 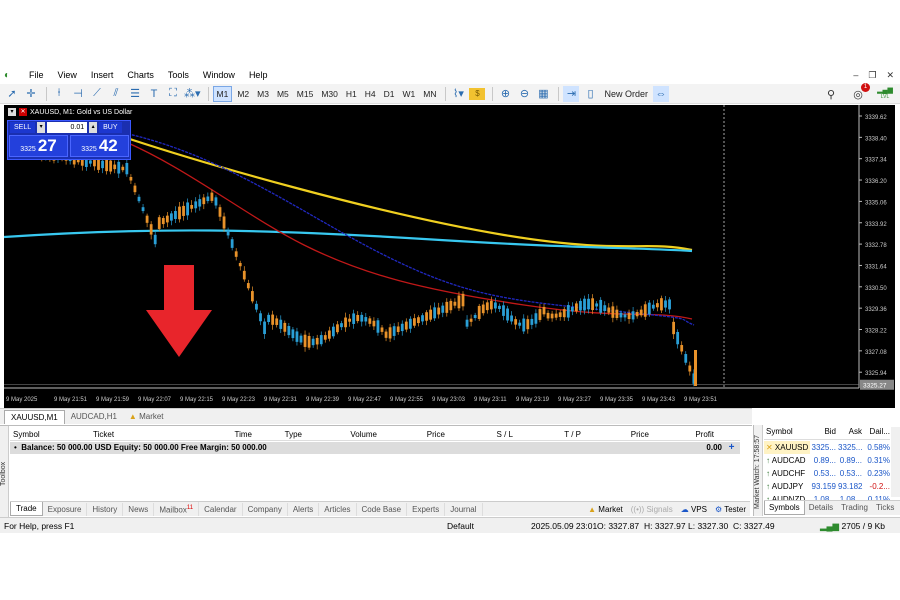 I want to click on autoscroll-icon: ⇥, so click(x=571, y=93).